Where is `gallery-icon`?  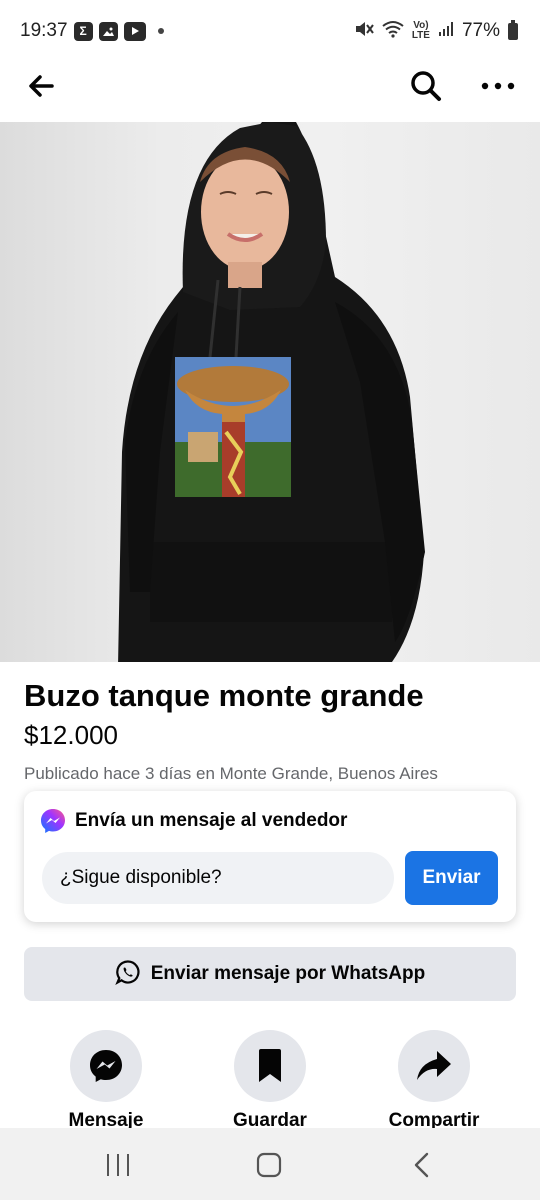 gallery-icon is located at coordinates (108, 31).